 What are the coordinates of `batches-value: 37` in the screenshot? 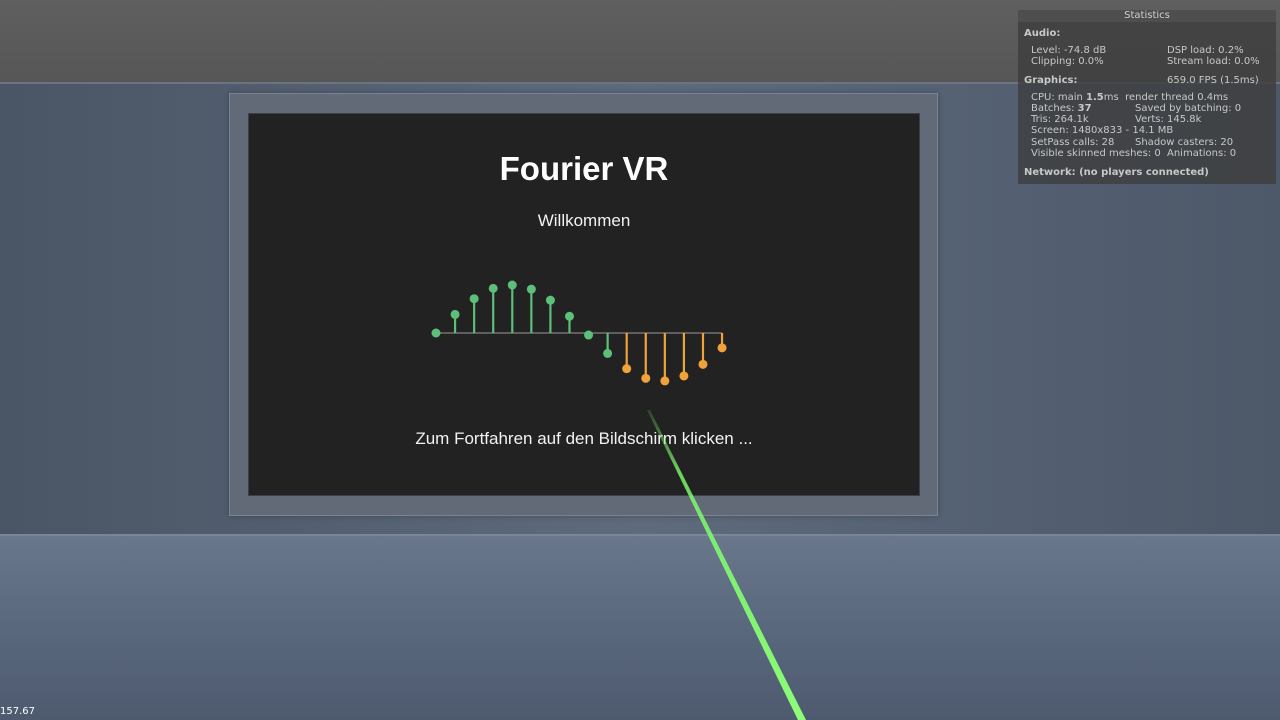 It's located at (1084, 108).